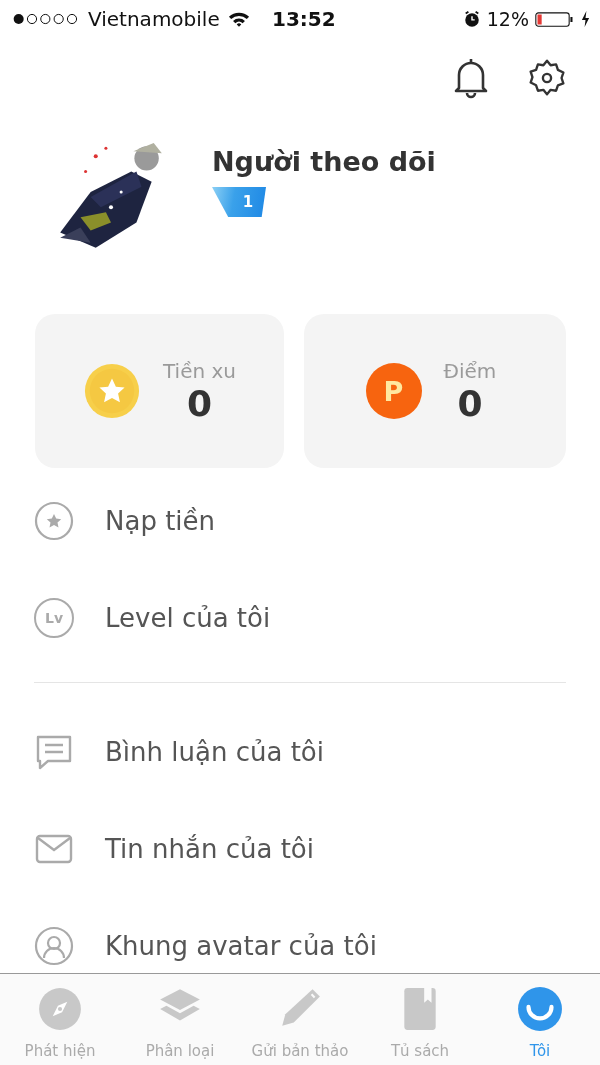 The width and height of the screenshot is (600, 1065). What do you see at coordinates (393, 391) in the screenshot?
I see `points-coin-icon: P` at bounding box center [393, 391].